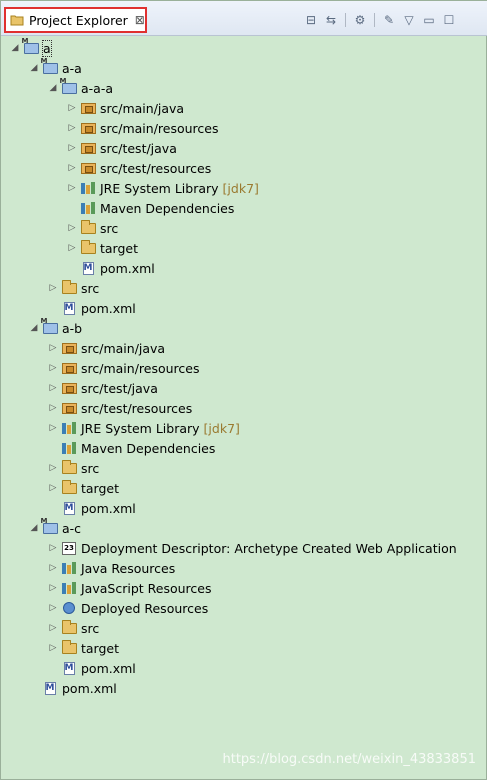  I want to click on view-toolbar: ⊟ ⇆ ⚙ ✎ ▽ ▭ ☐, so click(380, 20).